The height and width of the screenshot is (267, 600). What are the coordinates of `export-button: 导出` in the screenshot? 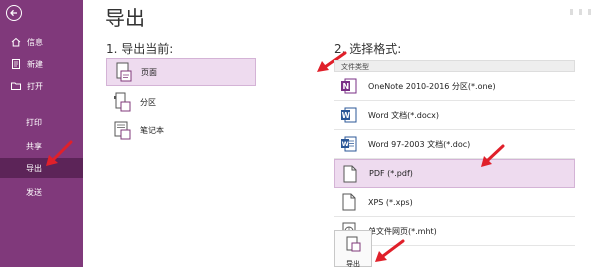 It's located at (353, 248).